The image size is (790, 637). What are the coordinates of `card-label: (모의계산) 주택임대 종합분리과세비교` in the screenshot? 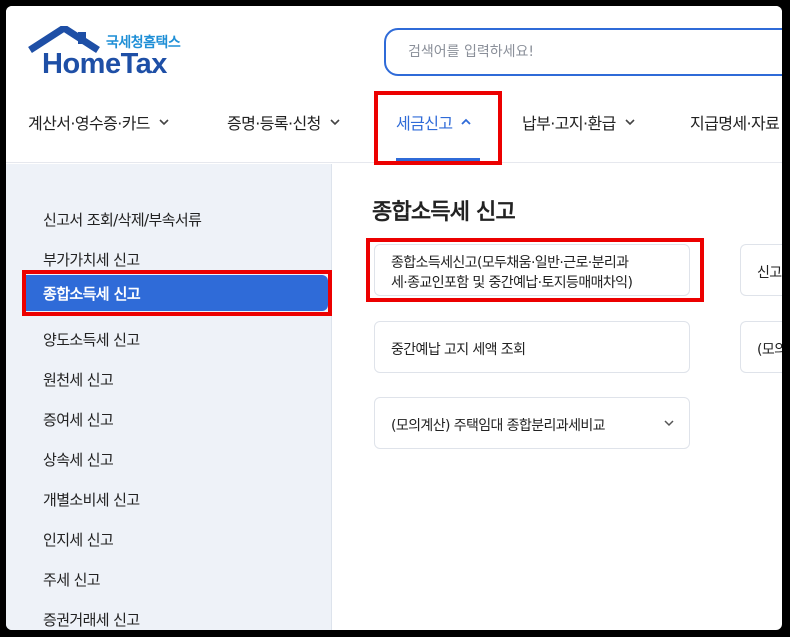 It's located at (498, 426).